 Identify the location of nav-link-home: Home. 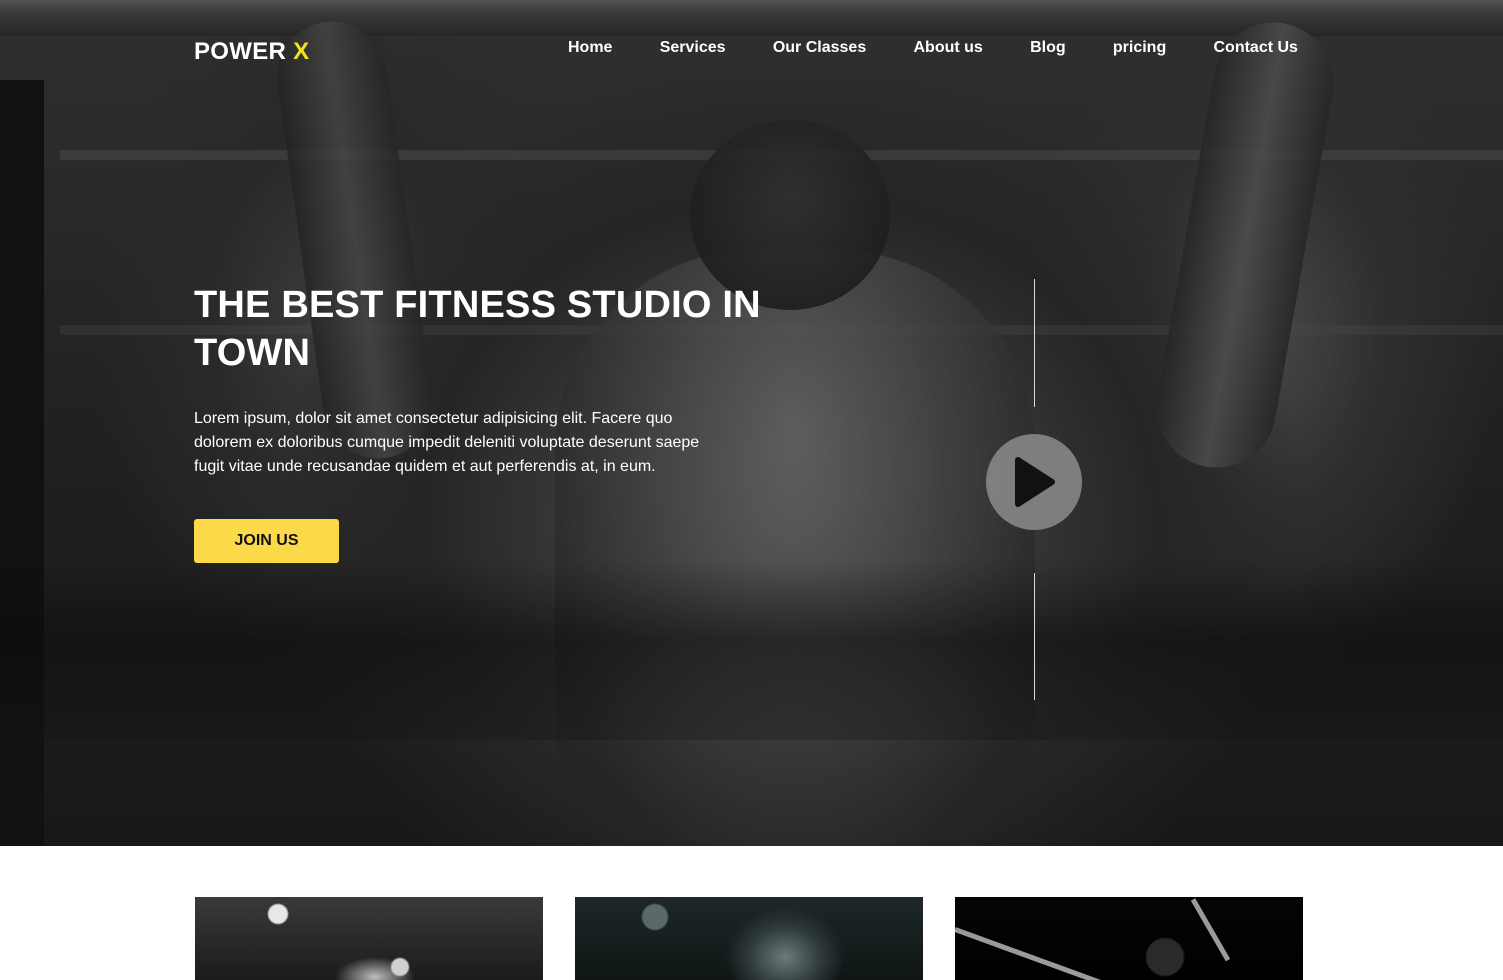
(590, 47).